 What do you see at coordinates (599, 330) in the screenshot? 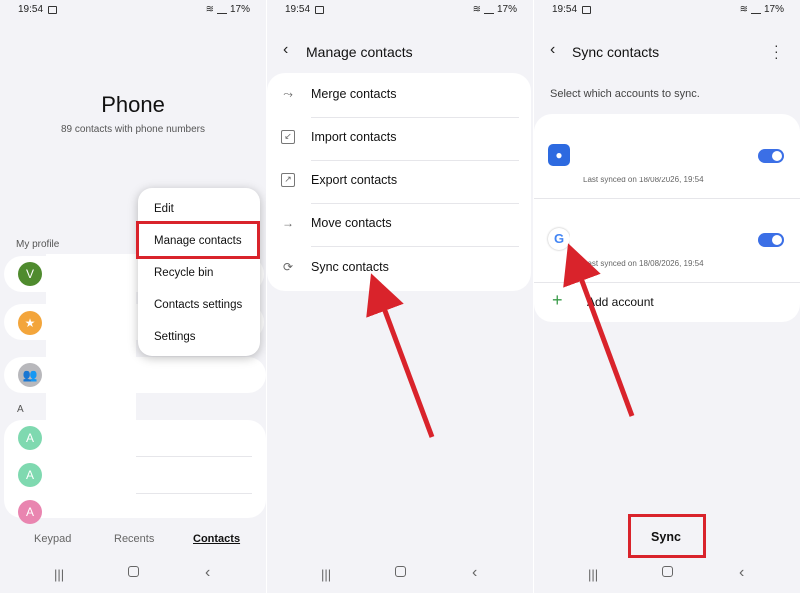
I see `arrow-to-google-account` at bounding box center [599, 330].